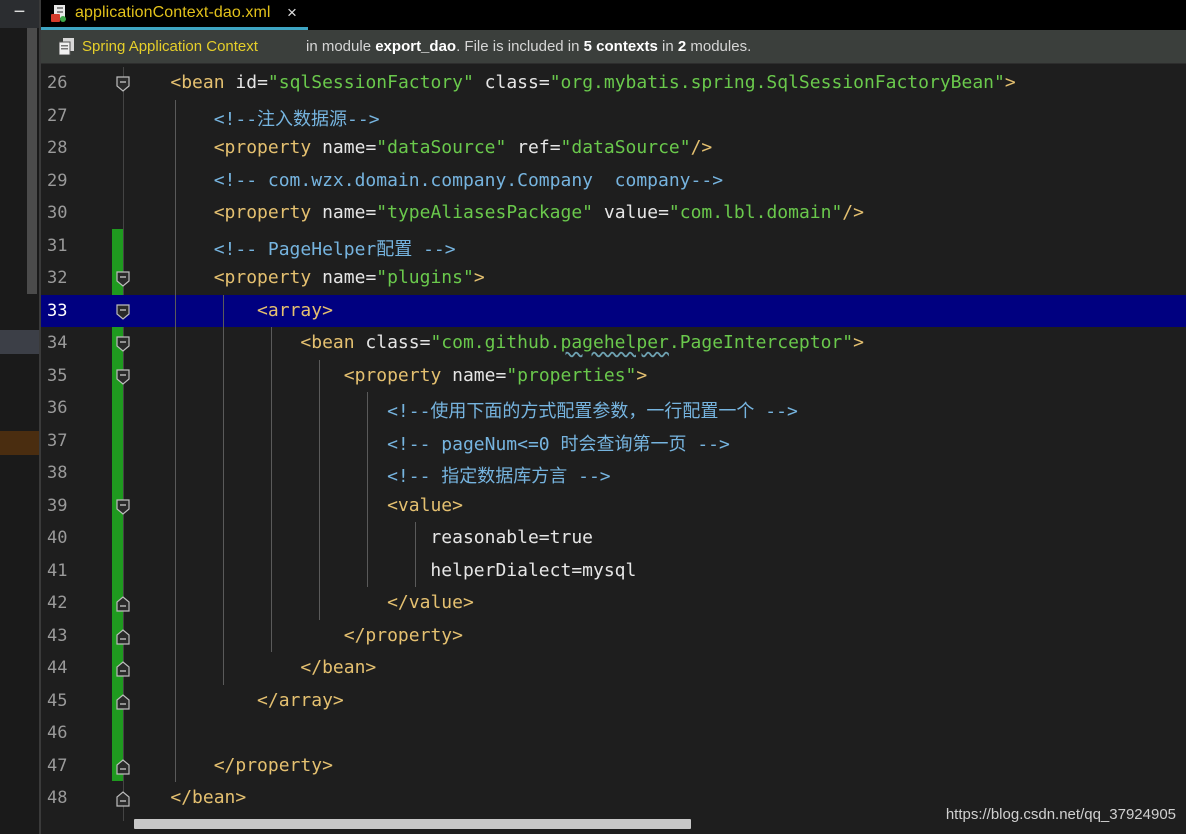 The height and width of the screenshot is (834, 1186). What do you see at coordinates (61, 148) in the screenshot?
I see `line-number: 28` at bounding box center [61, 148].